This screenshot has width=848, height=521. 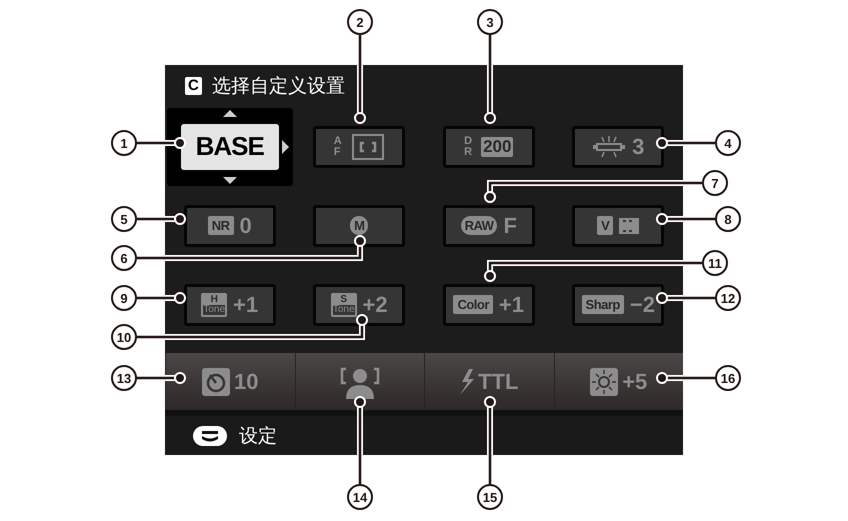 What do you see at coordinates (728, 378) in the screenshot?
I see `callout-number: 16` at bounding box center [728, 378].